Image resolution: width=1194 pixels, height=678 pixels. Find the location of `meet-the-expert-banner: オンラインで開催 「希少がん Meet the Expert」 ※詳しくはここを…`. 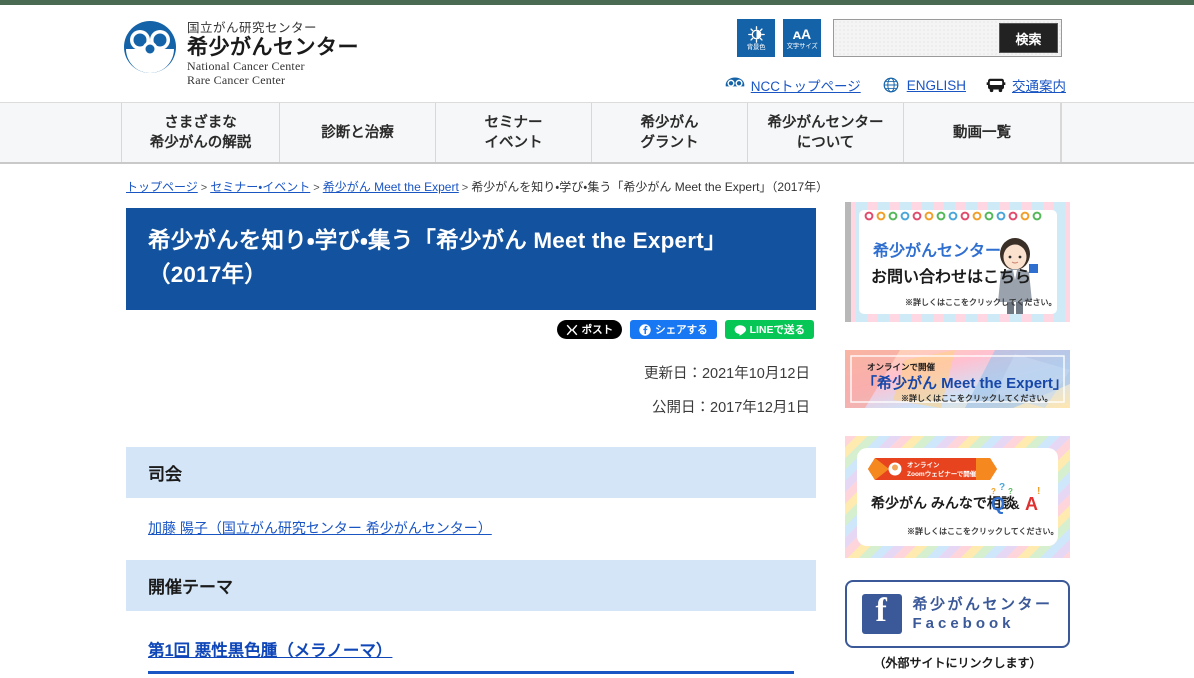

meet-the-expert-banner: オンラインで開催 「希少がん Meet the Expert」 ※詳しくはここを… is located at coordinates (957, 379).